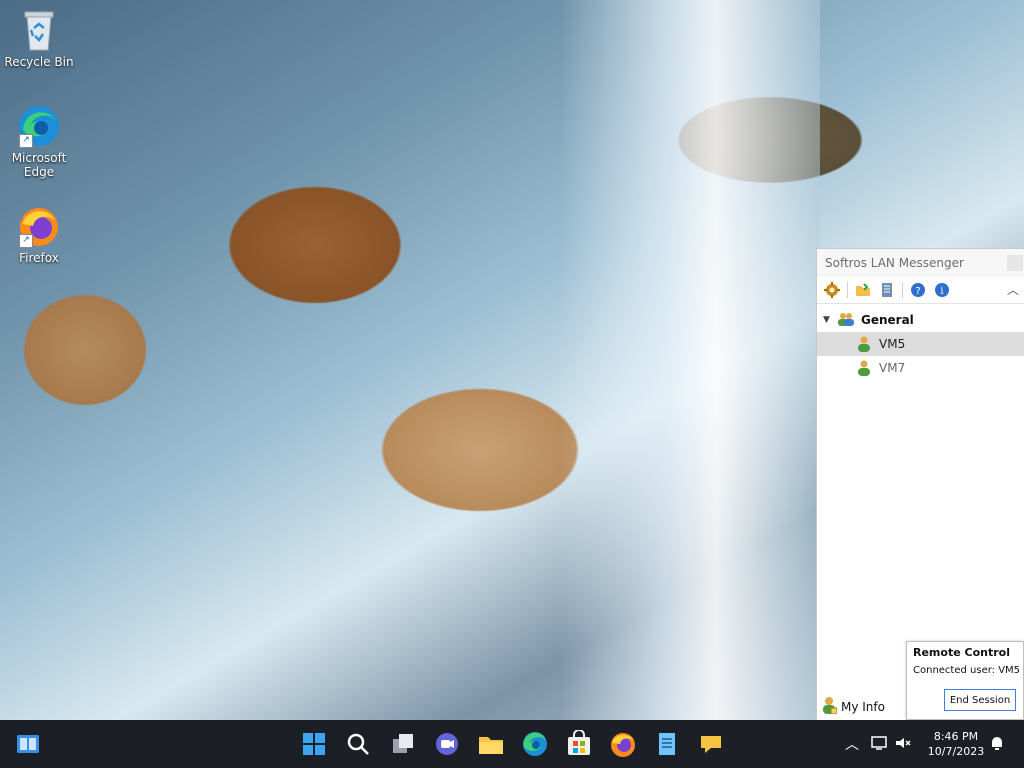 The height and width of the screenshot is (768, 1024). Describe the element at coordinates (314, 744) in the screenshot. I see `start-icon` at that location.